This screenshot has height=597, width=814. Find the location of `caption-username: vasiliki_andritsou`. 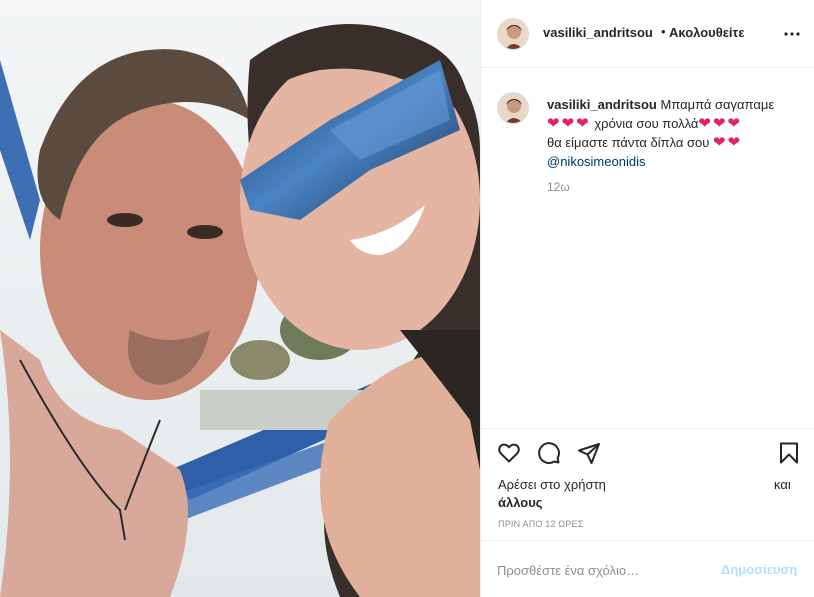

caption-username: vasiliki_andritsou is located at coordinates (602, 104).